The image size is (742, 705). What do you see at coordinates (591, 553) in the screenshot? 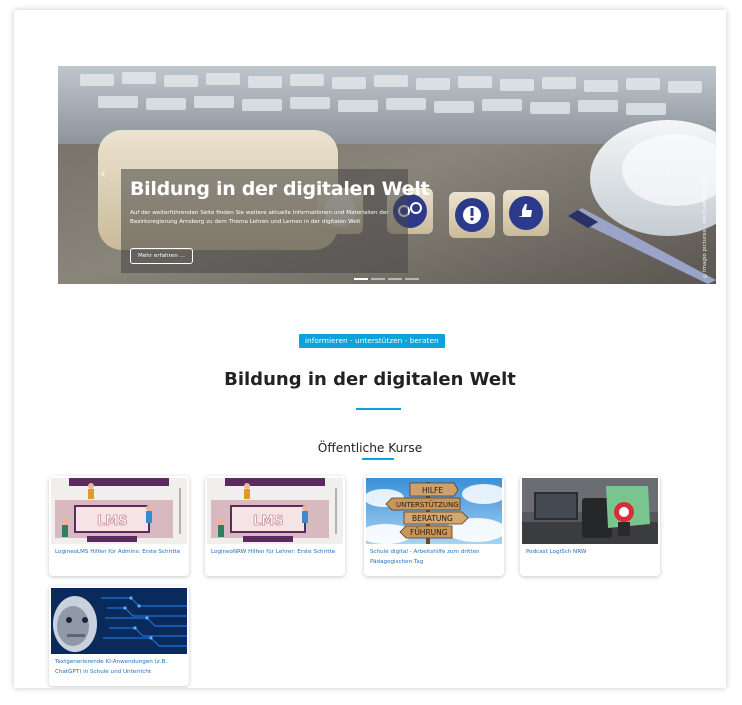
I see `course-title-link: Podcast LogiSch NRW` at bounding box center [591, 553].